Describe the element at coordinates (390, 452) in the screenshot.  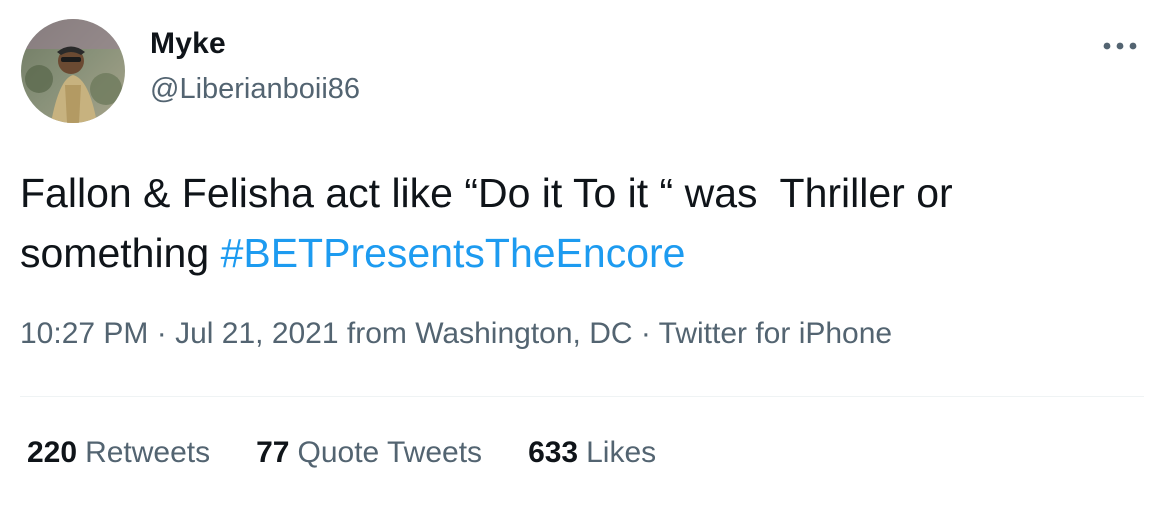
I see `quote-tweets-label: Quote Tweets` at that location.